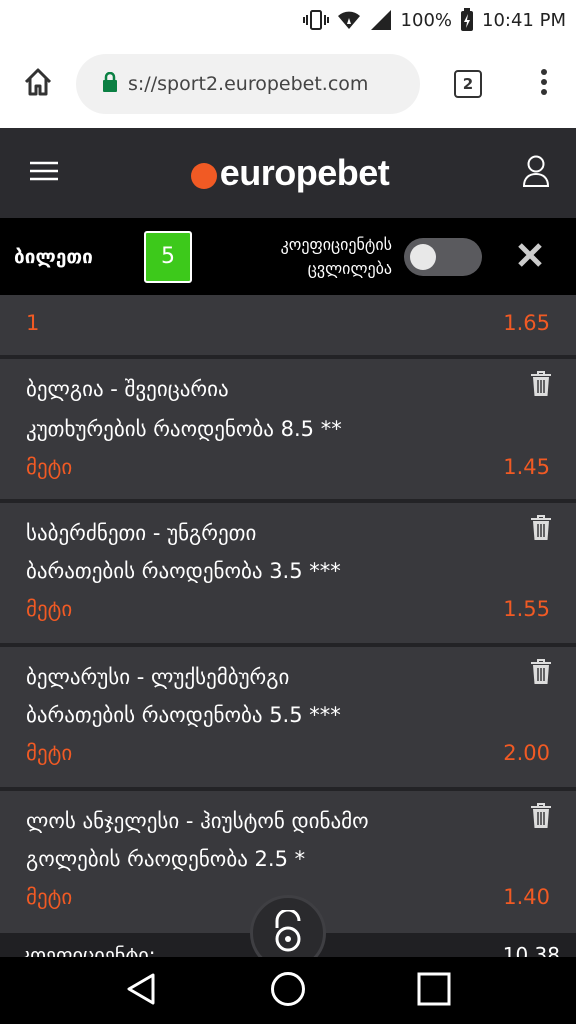 The width and height of the screenshot is (576, 1024). I want to click on bet-market: ბარათების რაოდენობა 5.5 ***, so click(183, 715).